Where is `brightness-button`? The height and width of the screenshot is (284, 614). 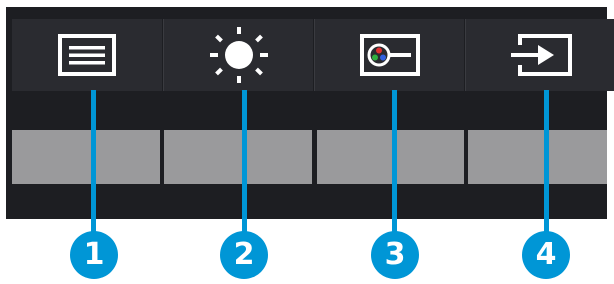
brightness-button is located at coordinates (238, 55).